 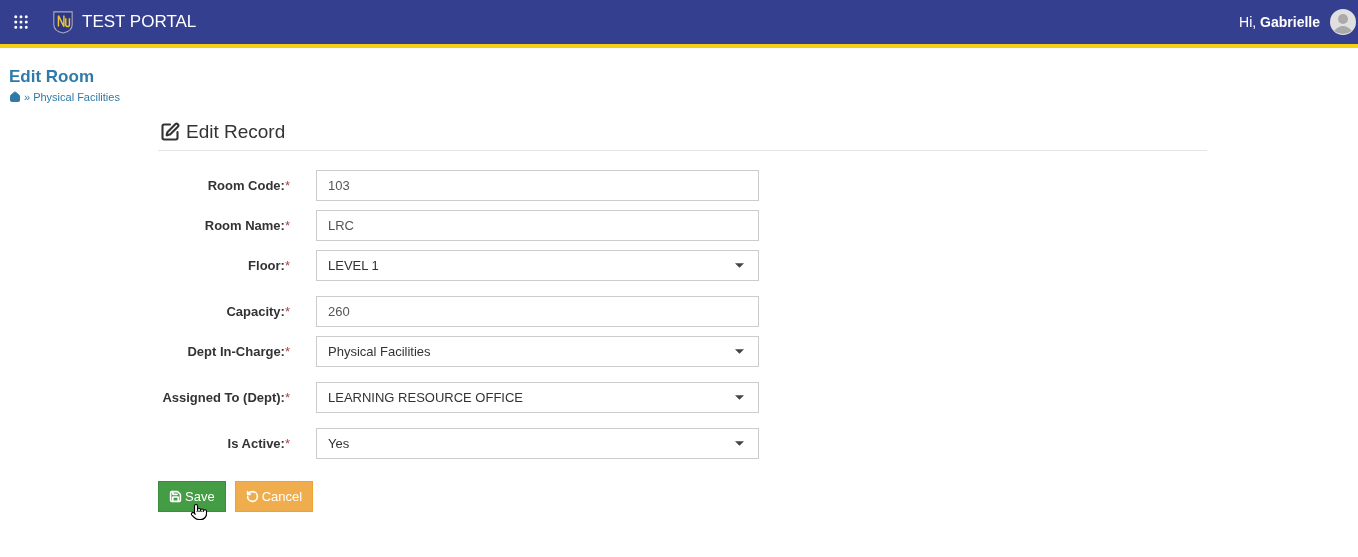 I want to click on apps-menu-icon, so click(x=21, y=22).